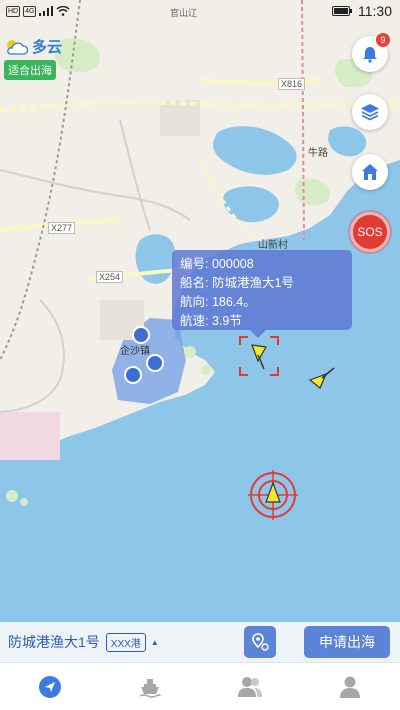 Image resolution: width=400 pixels, height=710 pixels. Describe the element at coordinates (383, 40) in the screenshot. I see `notification-count-badge: 9` at that location.